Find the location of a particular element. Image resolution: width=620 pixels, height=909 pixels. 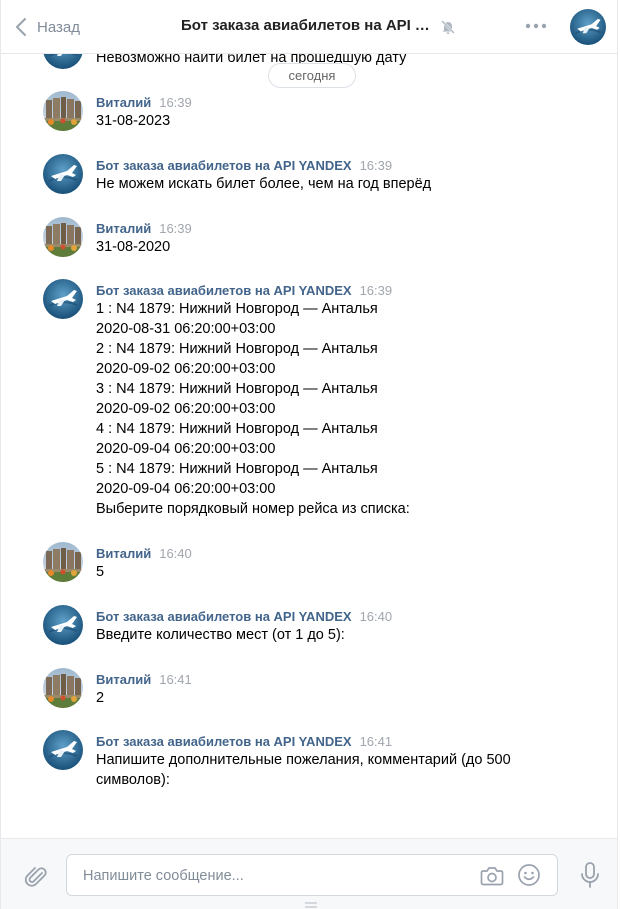

smile-icon is located at coordinates (529, 875).